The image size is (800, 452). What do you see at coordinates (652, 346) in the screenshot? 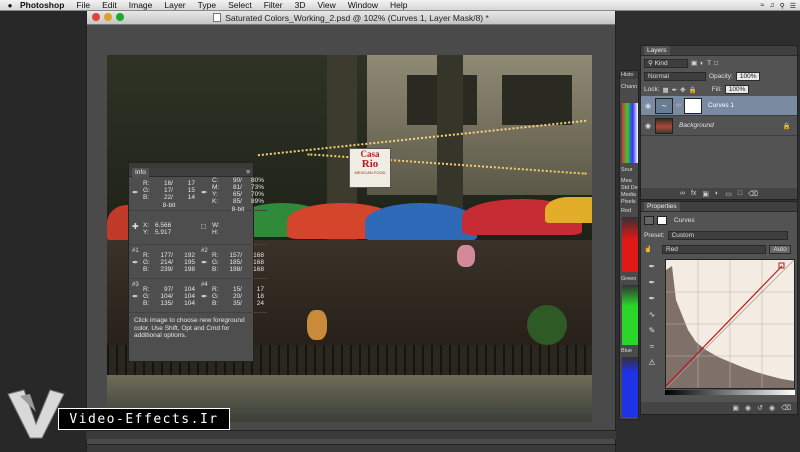
I see `smooth-icon: ≈` at bounding box center [652, 346].